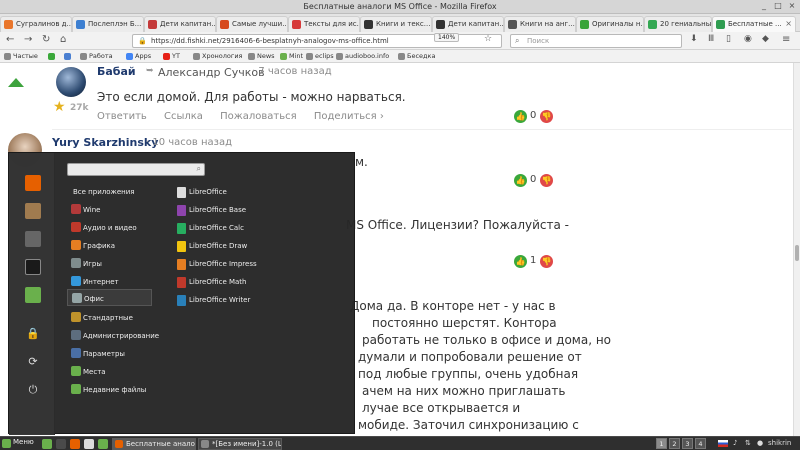 Image resolution: width=800 pixels, height=450 pixels. What do you see at coordinates (116, 71) in the screenshot?
I see `comment-author: Бабай` at bounding box center [116, 71].